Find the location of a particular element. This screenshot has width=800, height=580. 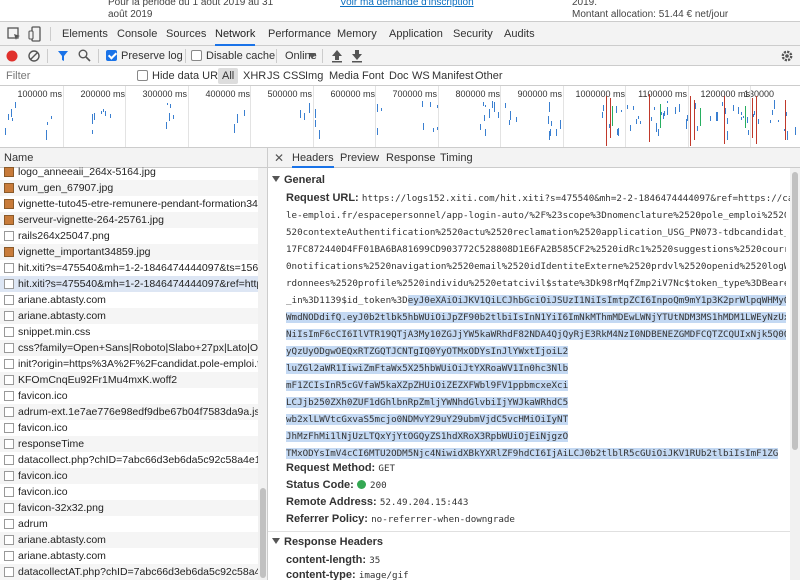

request-row: rails264x25047.png is located at coordinates (129, 236).